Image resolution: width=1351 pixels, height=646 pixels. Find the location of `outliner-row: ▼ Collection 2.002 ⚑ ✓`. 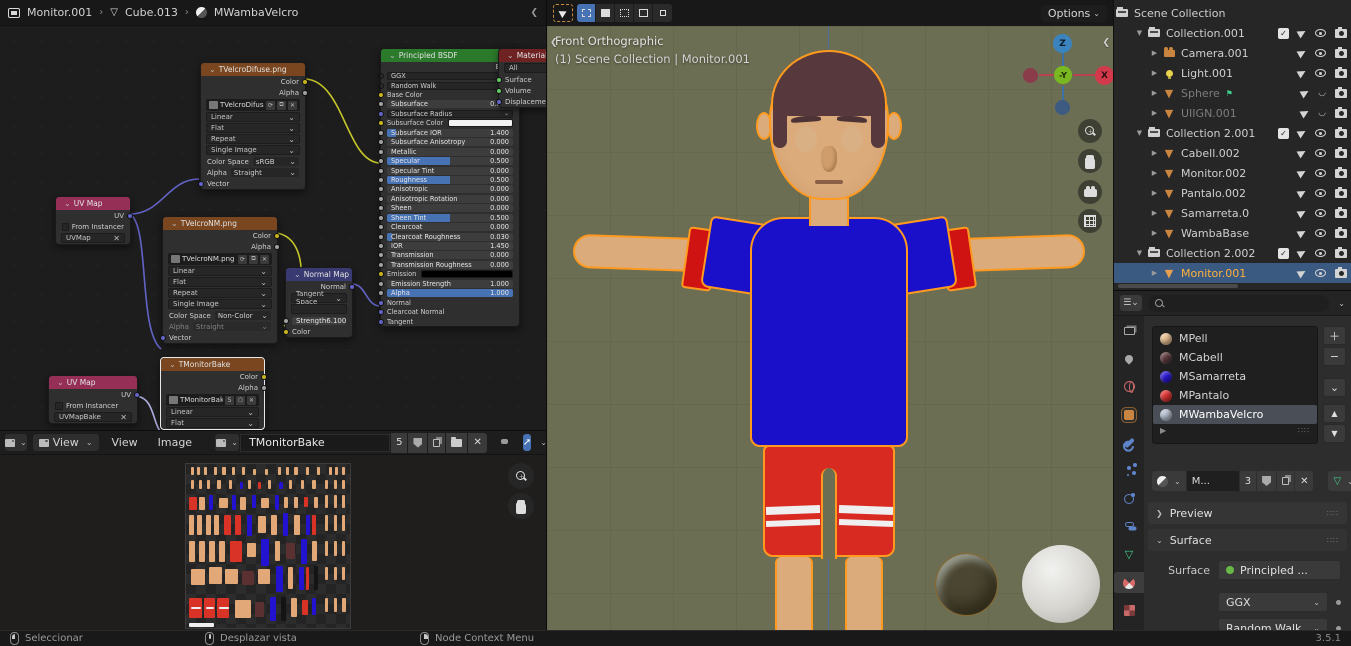

outliner-row: ▼ Collection 2.002 ⚑ ✓ is located at coordinates (1232, 253).